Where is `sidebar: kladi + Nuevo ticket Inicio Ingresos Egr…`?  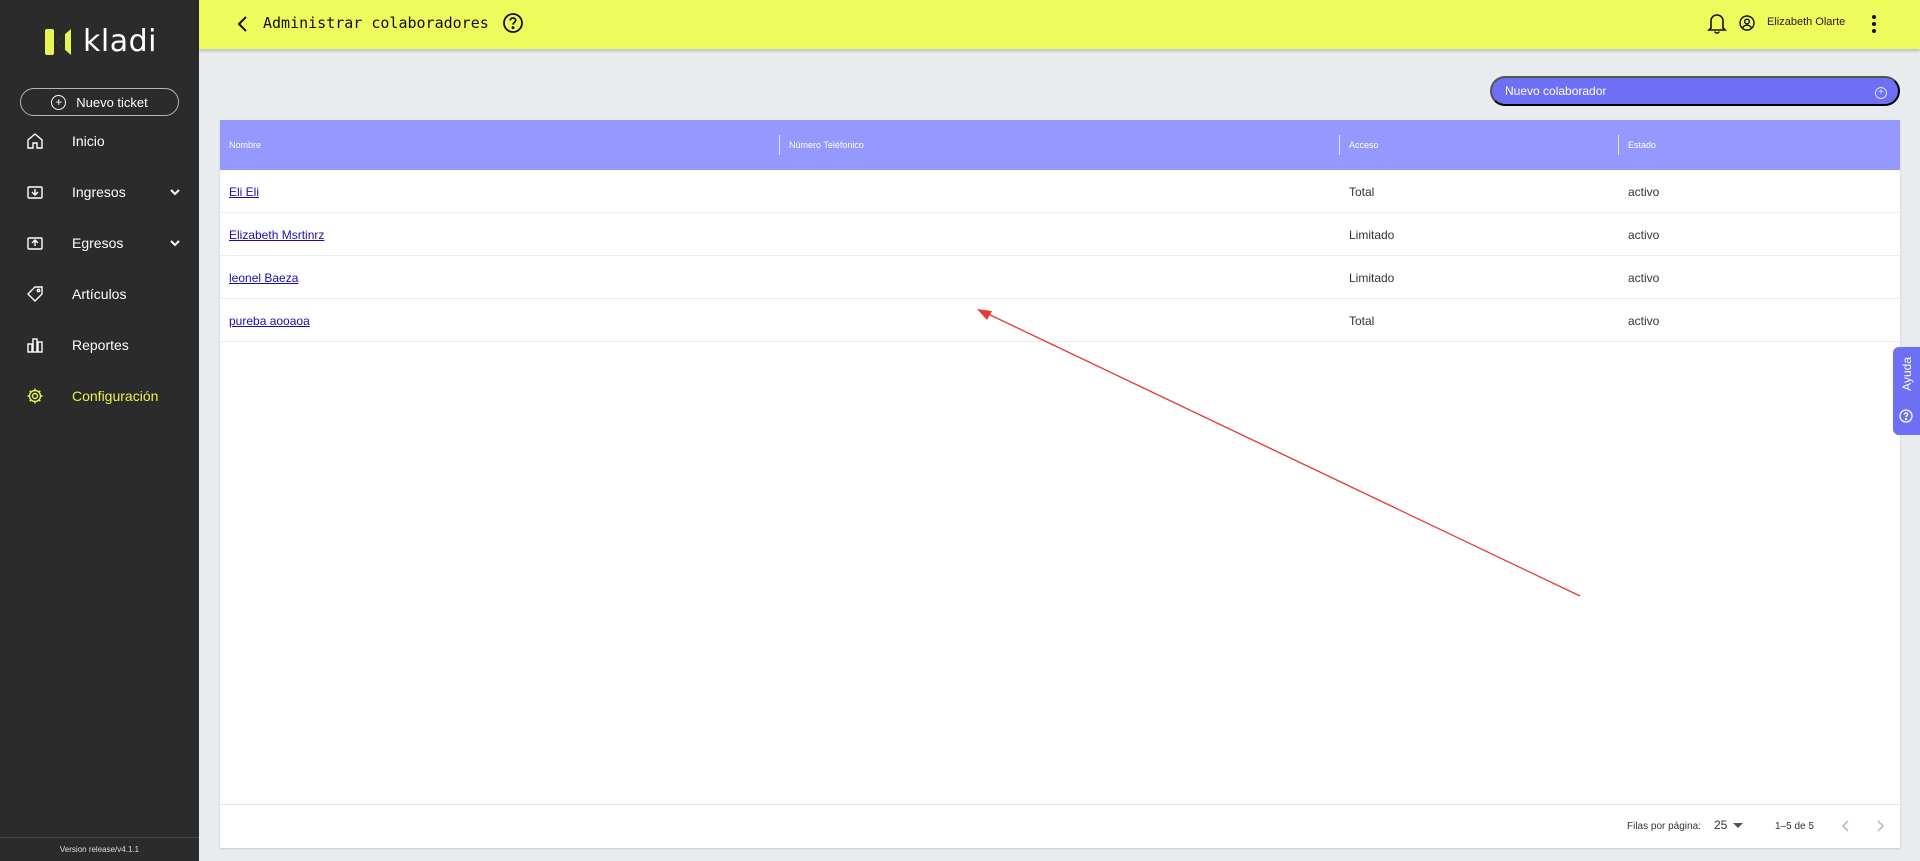
sidebar: kladi + Nuevo ticket Inicio Ingresos Egr… is located at coordinates (99, 430).